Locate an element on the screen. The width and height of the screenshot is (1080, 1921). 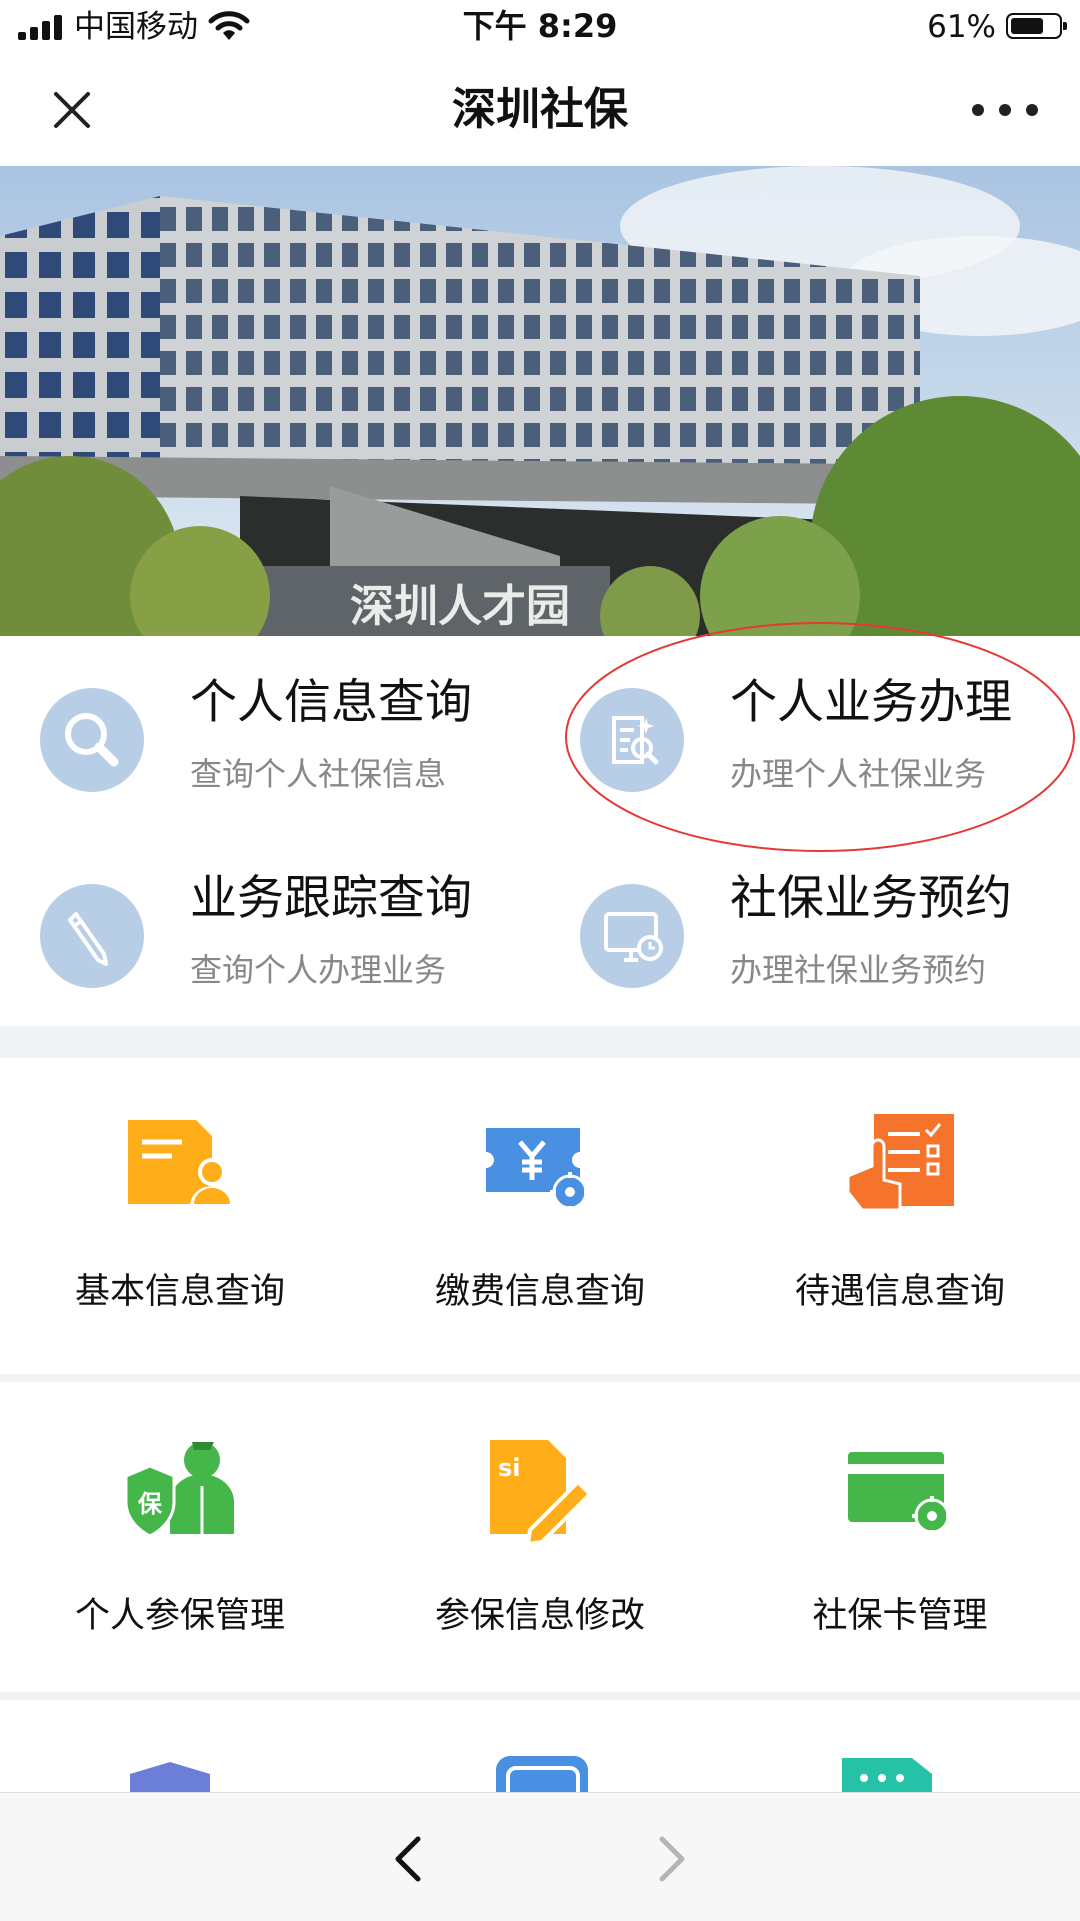
quick-item-business-tracking: 业务跟踪查询 查询个人办理业务 is located at coordinates (270, 927).